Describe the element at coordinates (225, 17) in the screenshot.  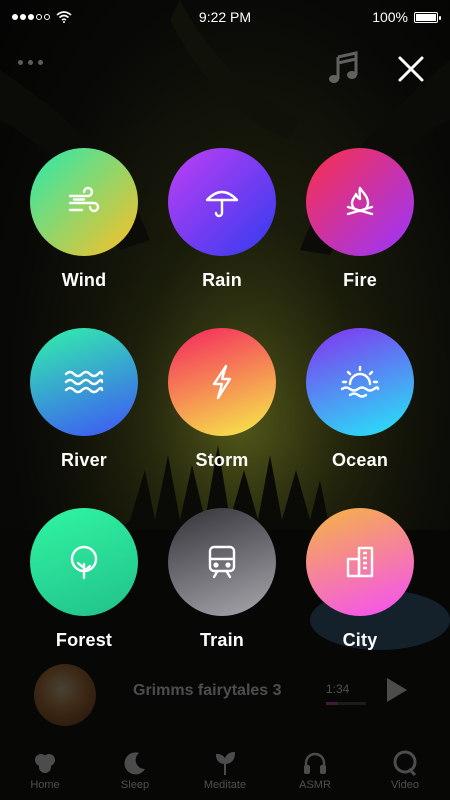
I see `status-bar: 9:22 PM 100%` at that location.